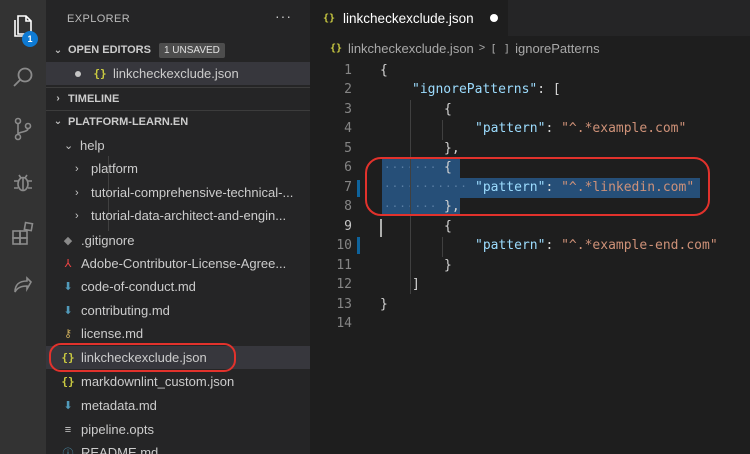  What do you see at coordinates (557, 48) in the screenshot?
I see `breadcrumb-symbol: ignorePatterns` at bounding box center [557, 48].